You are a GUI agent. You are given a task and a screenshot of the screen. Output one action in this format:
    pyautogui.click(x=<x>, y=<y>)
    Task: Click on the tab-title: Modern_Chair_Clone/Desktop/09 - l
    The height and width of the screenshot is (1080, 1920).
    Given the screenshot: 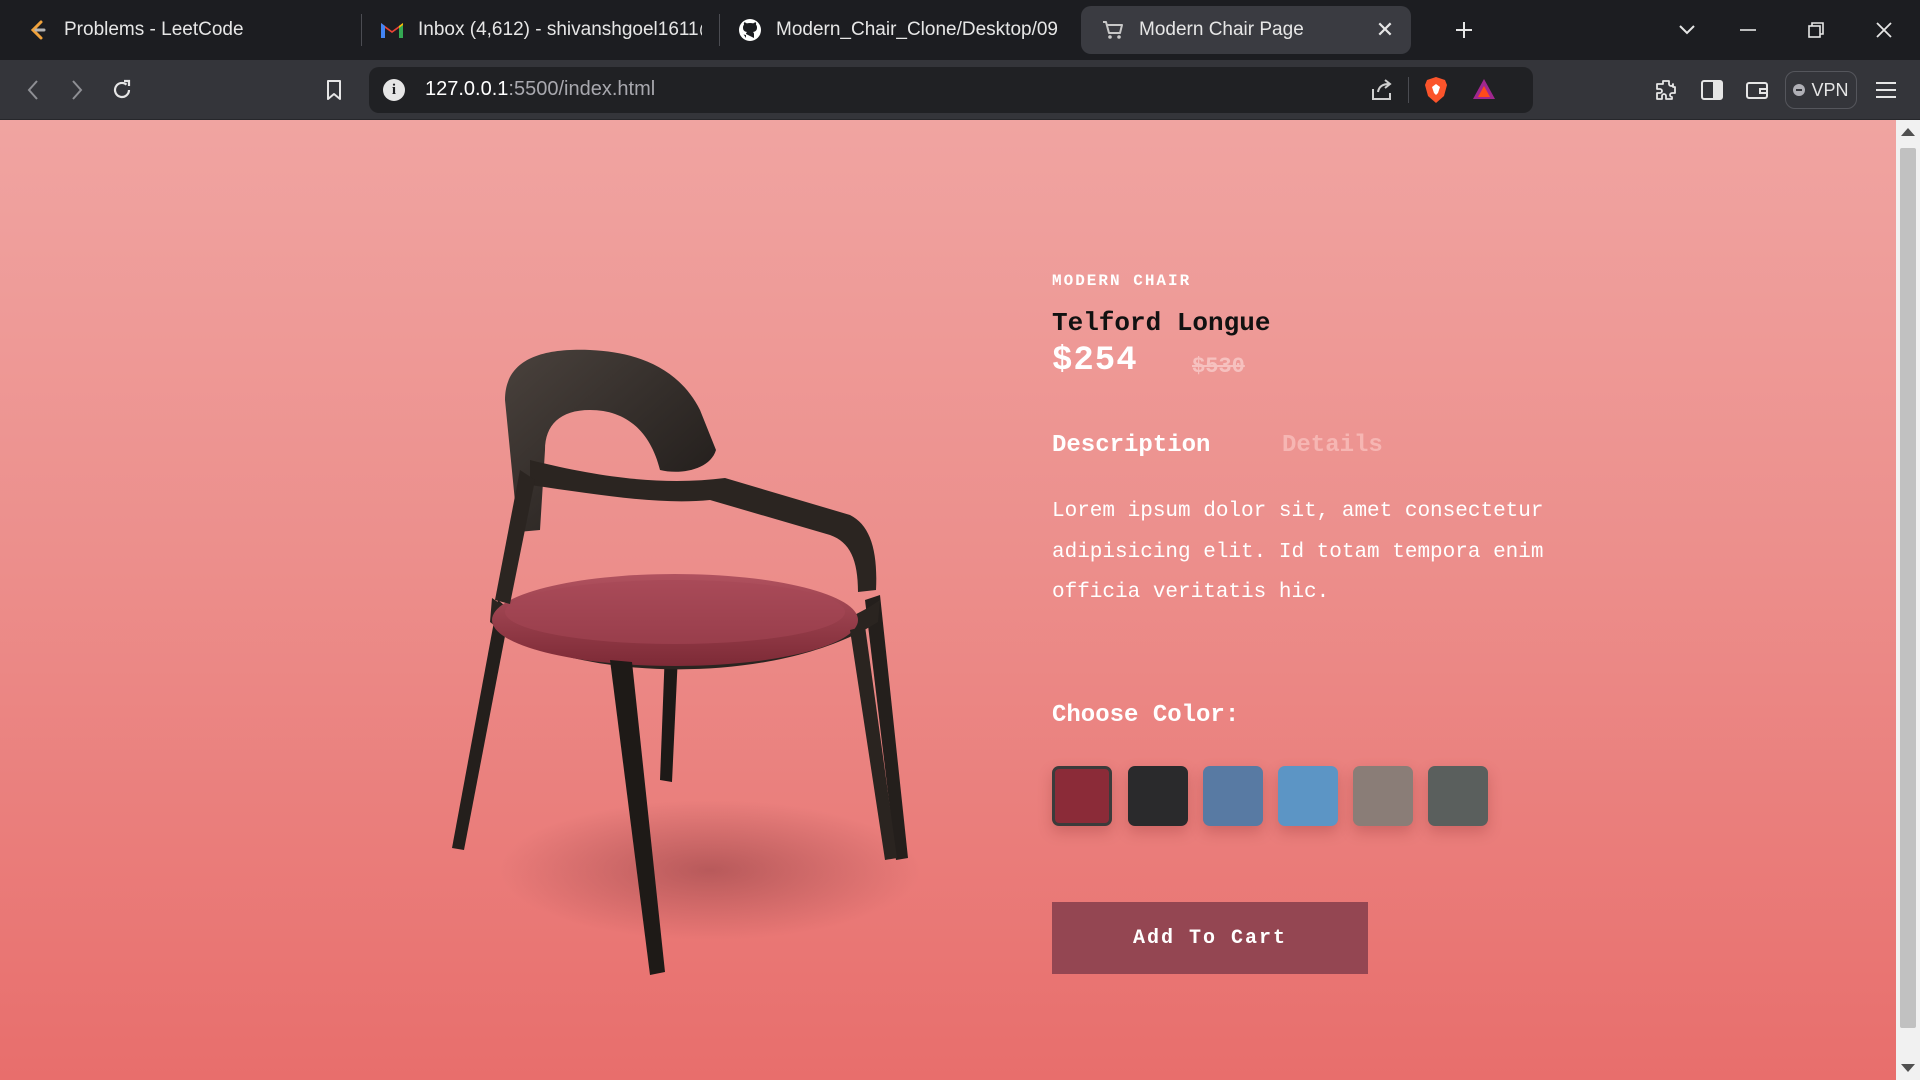 What is the action you would take?
    pyautogui.click(x=920, y=29)
    